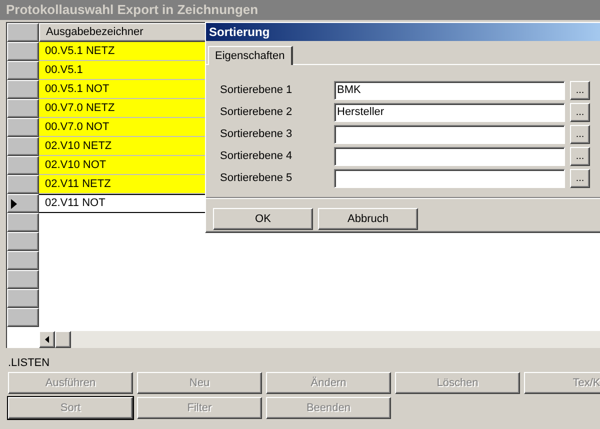 Image resolution: width=600 pixels, height=429 pixels. Describe the element at coordinates (250, 55) in the screenshot. I see `tab: Eigenschaften` at that location.